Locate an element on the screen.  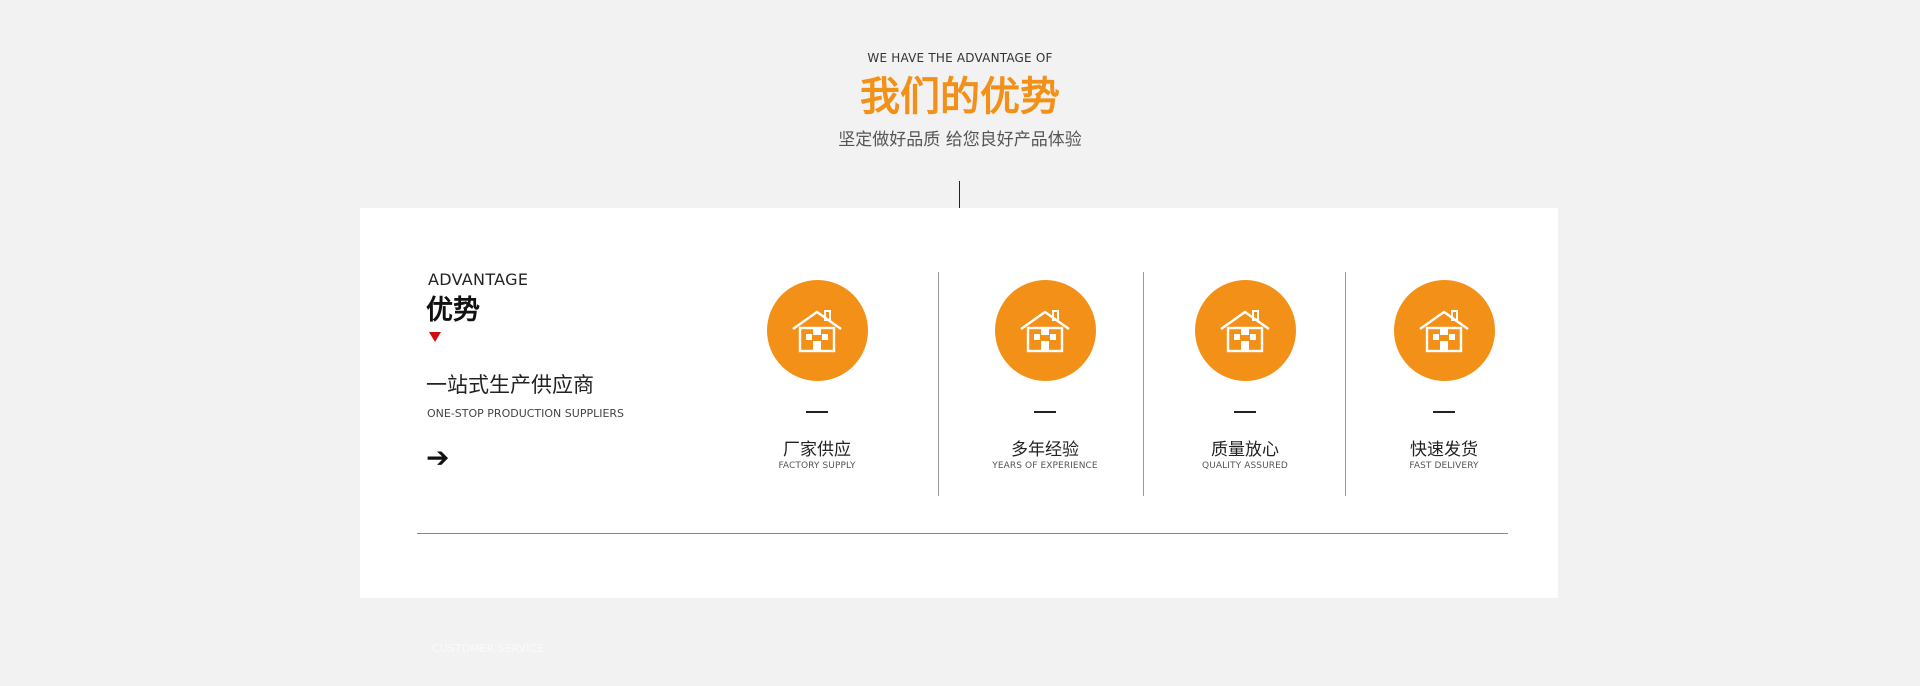
tagline-en: ONE-STOP PRODUCTION SUPPLIERS is located at coordinates (526, 413).